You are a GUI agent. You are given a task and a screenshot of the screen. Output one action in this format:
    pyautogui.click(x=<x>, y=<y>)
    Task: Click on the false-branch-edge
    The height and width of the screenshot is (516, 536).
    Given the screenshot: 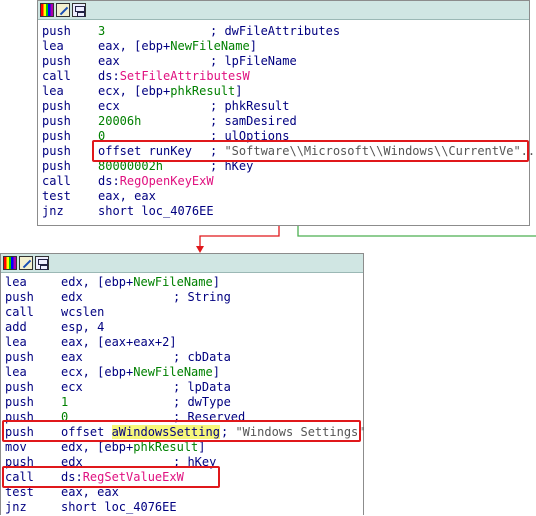 What is the action you would take?
    pyautogui.click(x=239, y=236)
    